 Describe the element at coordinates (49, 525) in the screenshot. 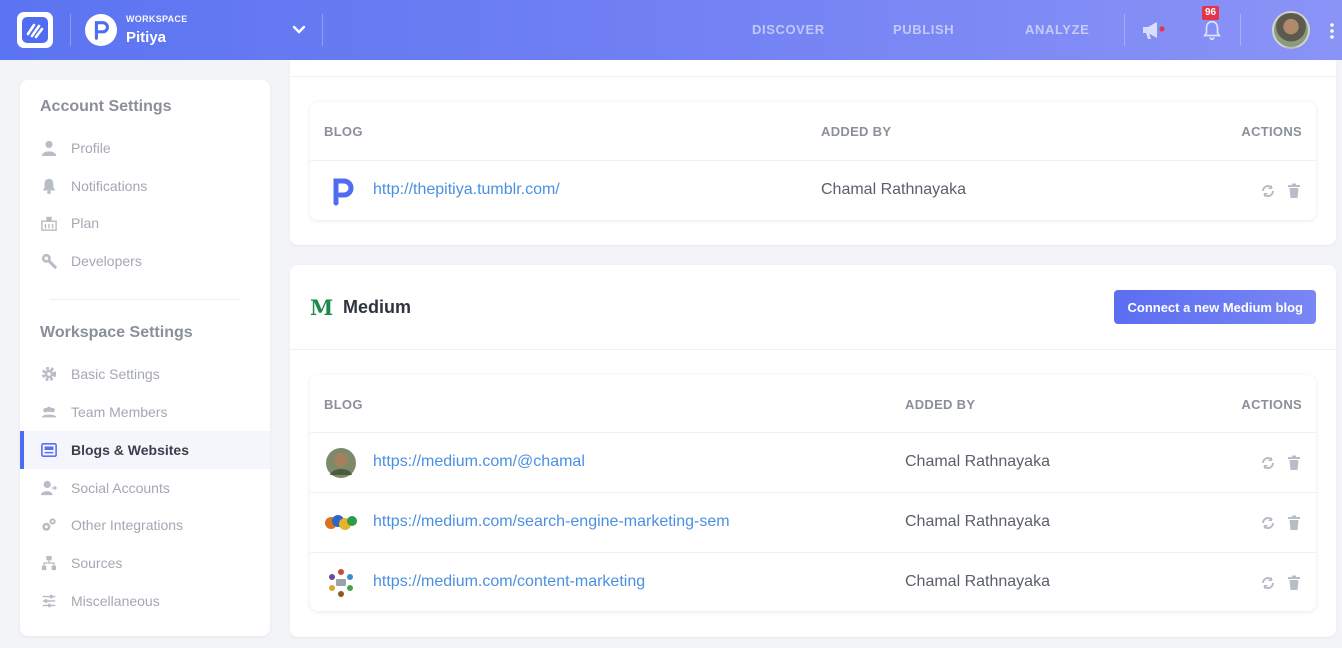

I see `cogs-icon` at that location.